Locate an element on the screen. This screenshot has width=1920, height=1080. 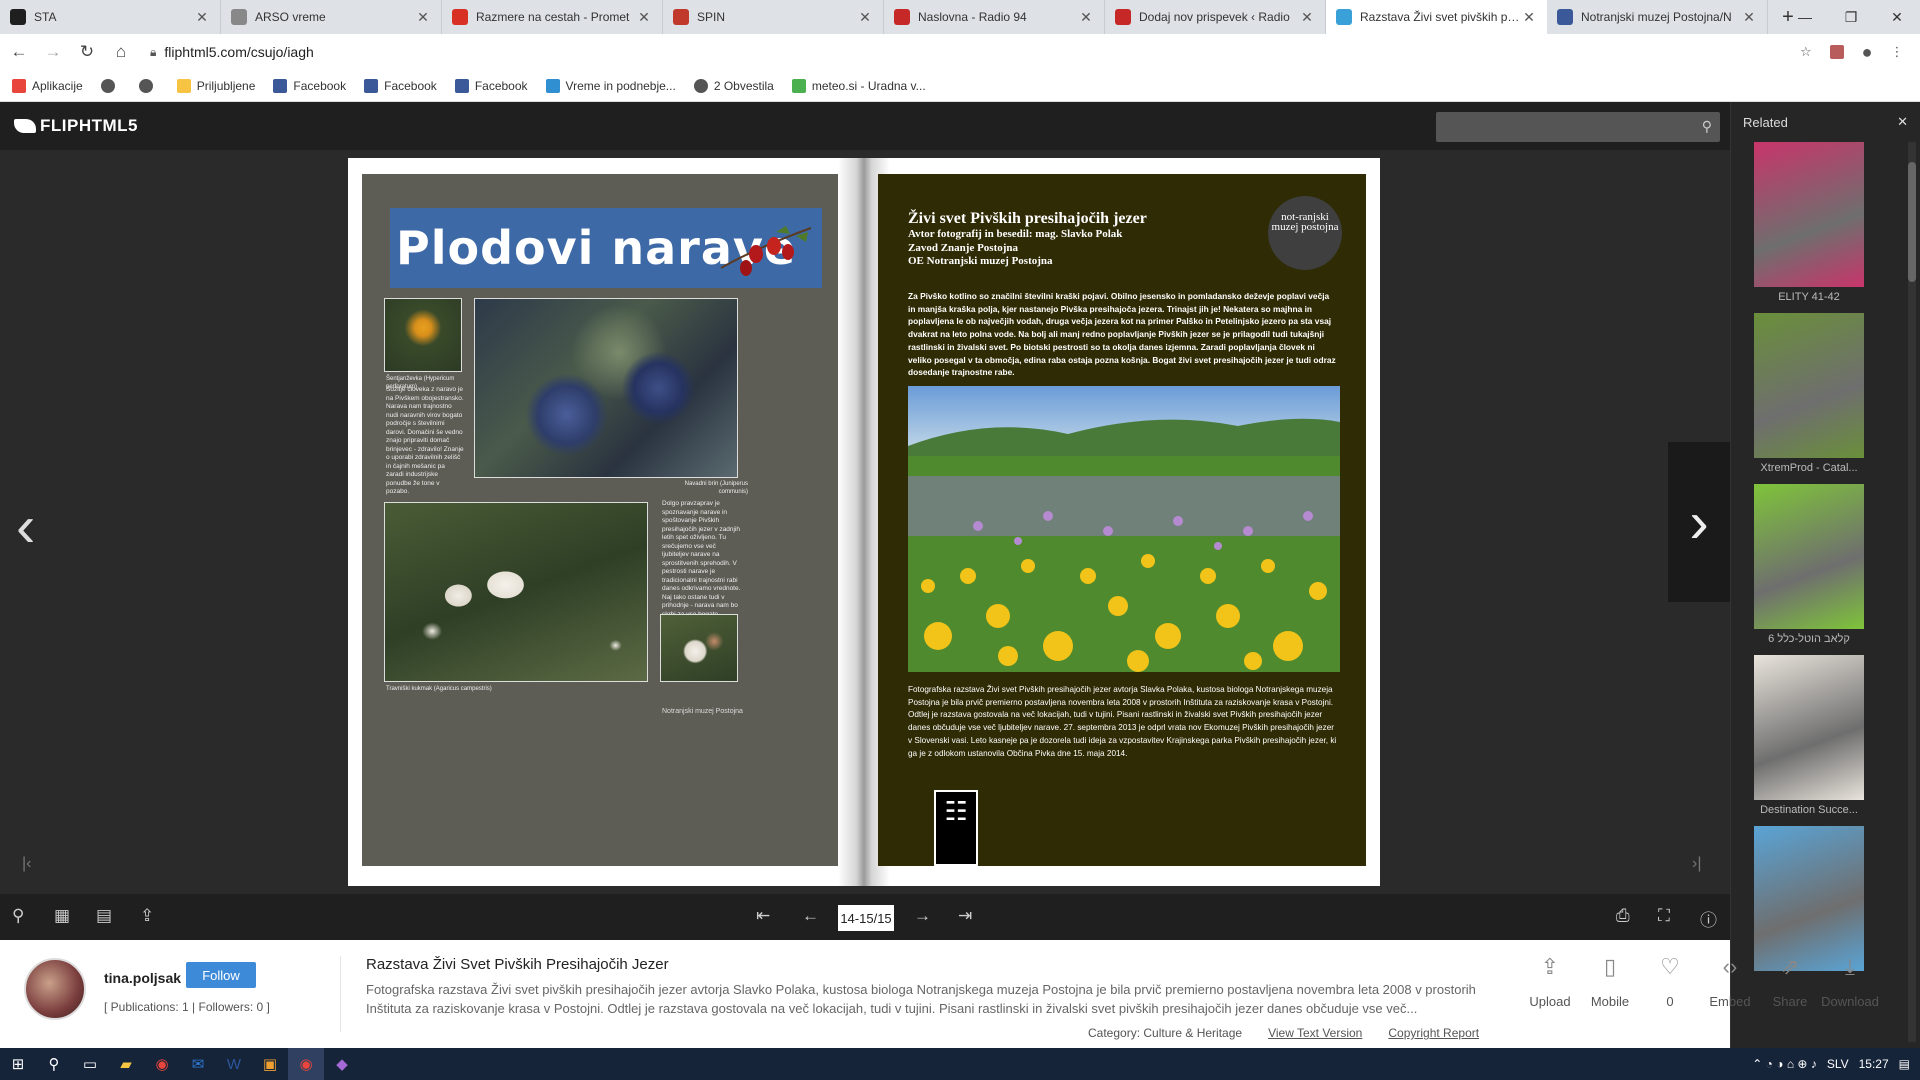
close-window-icon: ✕ is located at coordinates (1897, 17).